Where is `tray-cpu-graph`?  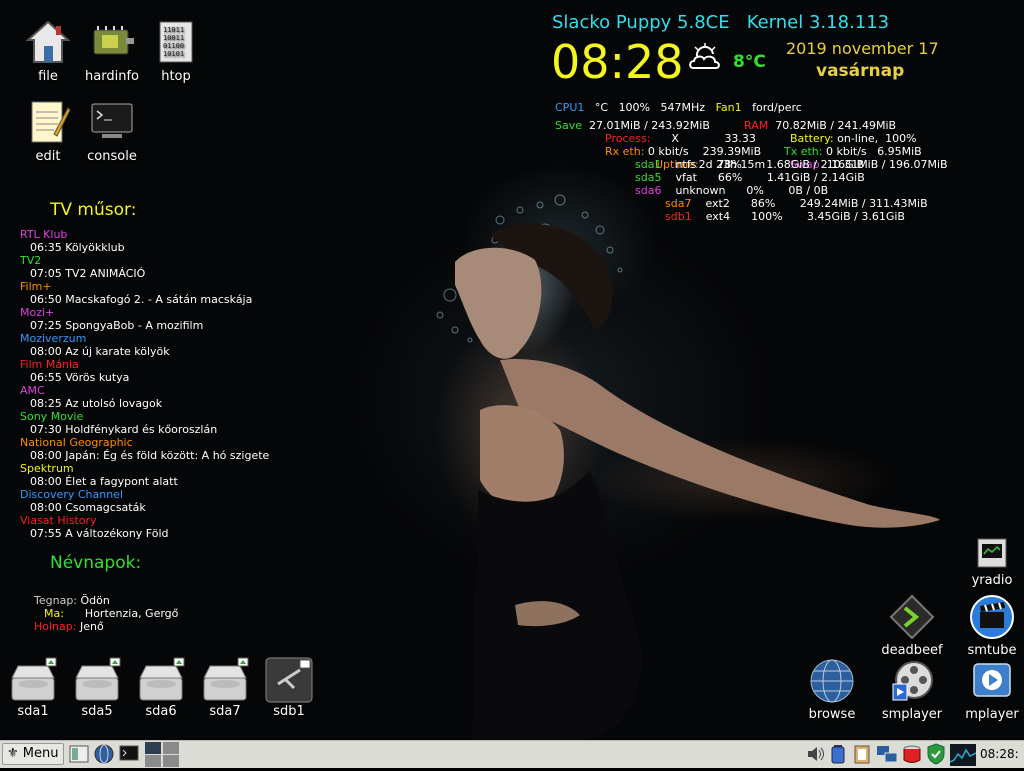
tray-cpu-graph is located at coordinates (963, 755).